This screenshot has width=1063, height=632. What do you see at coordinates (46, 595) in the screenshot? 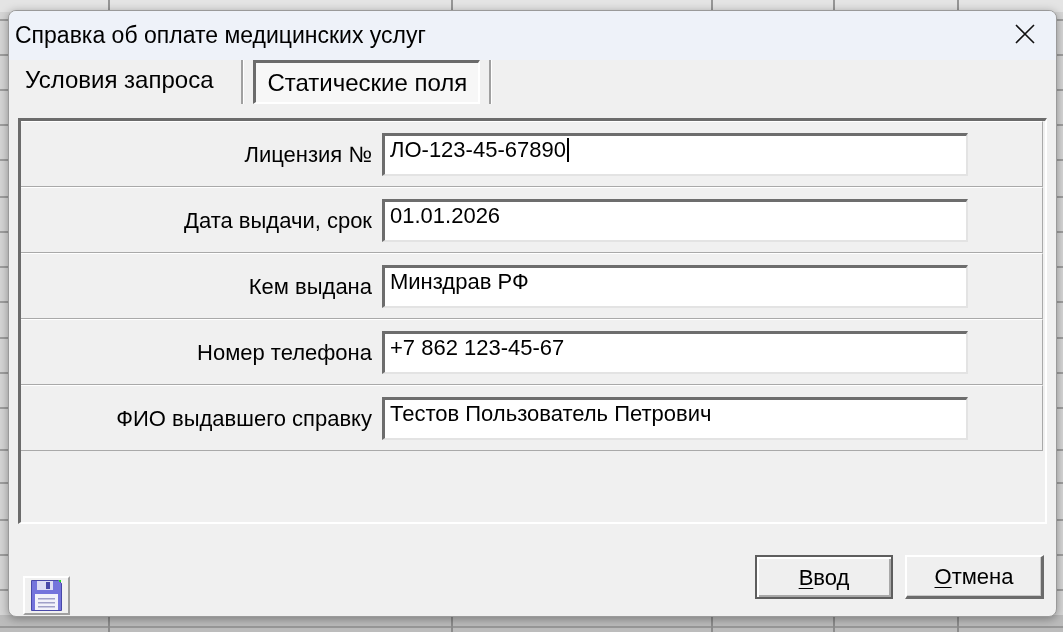
I see `save-button` at bounding box center [46, 595].